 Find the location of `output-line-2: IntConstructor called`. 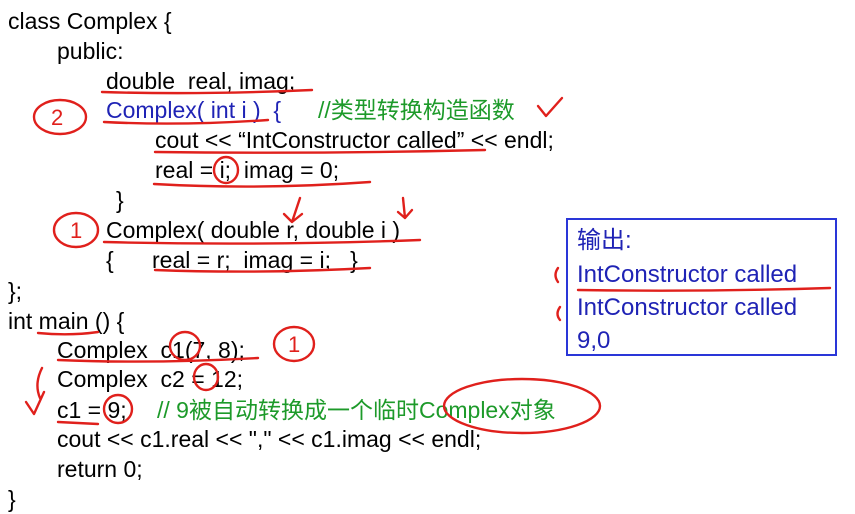

output-line-2: IntConstructor called is located at coordinates (687, 307).